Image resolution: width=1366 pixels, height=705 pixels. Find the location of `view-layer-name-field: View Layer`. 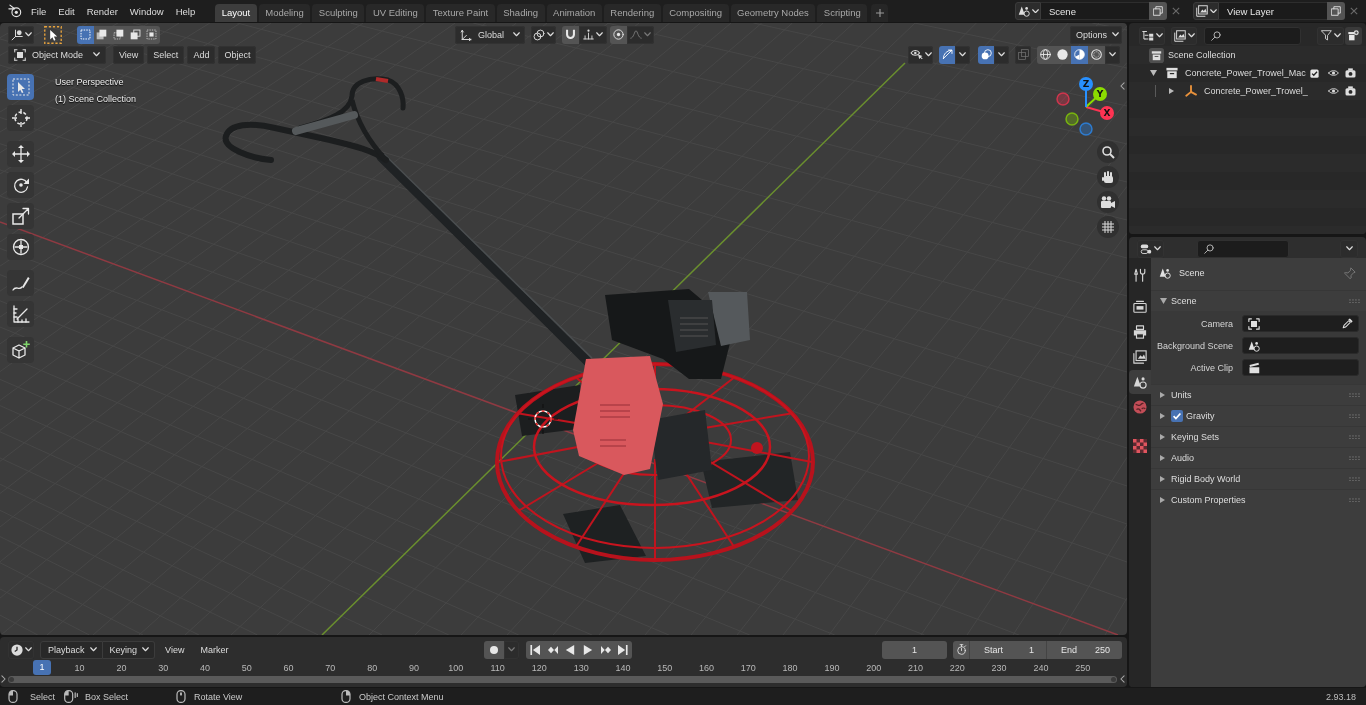

view-layer-name-field: View Layer is located at coordinates (1273, 11).